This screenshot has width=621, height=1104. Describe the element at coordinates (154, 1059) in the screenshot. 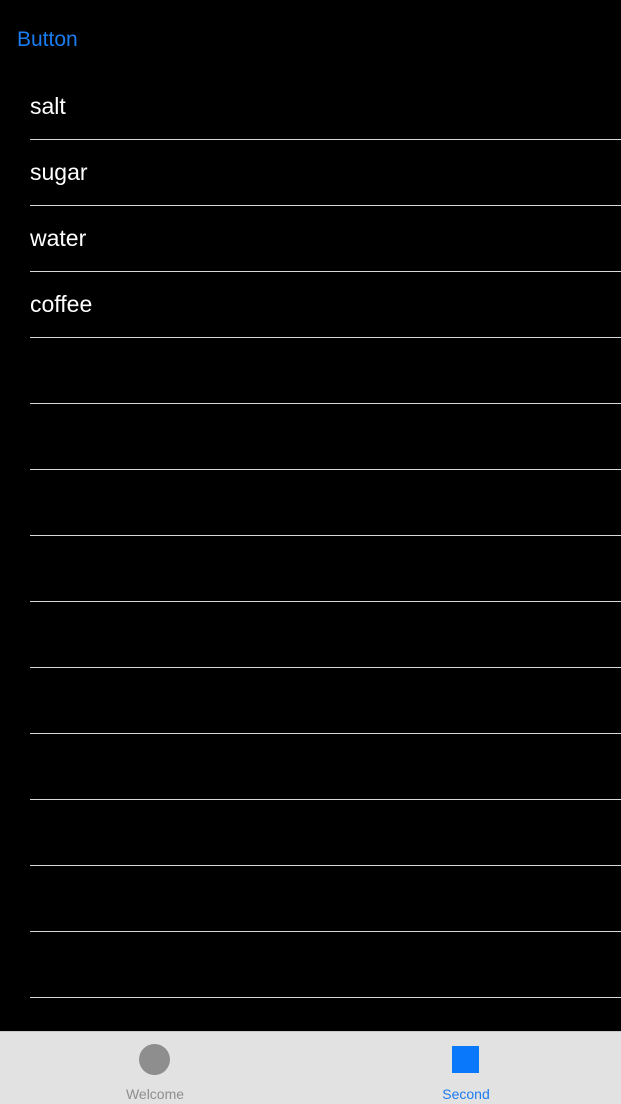

I see `circle-icon` at that location.